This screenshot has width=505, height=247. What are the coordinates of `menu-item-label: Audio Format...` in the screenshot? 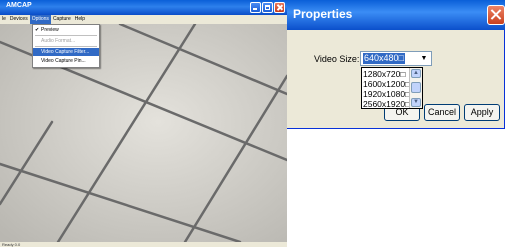 It's located at (58, 41).